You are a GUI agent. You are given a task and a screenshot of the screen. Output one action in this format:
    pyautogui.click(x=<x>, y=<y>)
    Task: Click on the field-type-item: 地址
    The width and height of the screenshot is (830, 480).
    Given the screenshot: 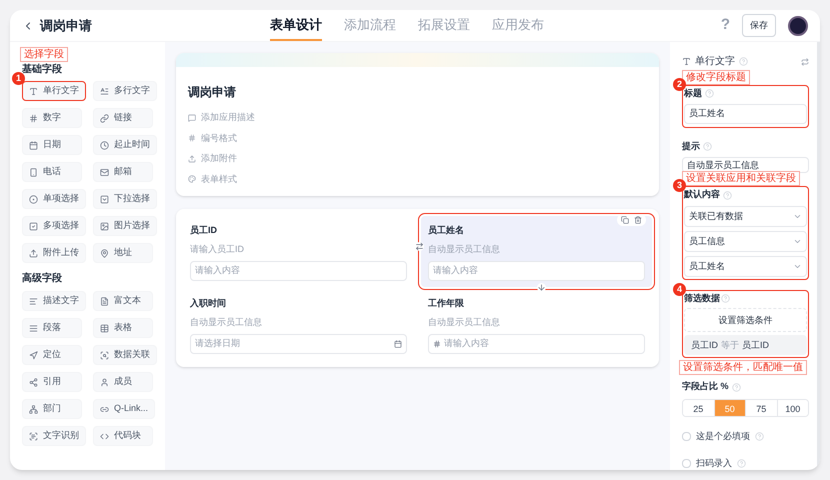 What is the action you would take?
    pyautogui.click(x=123, y=253)
    